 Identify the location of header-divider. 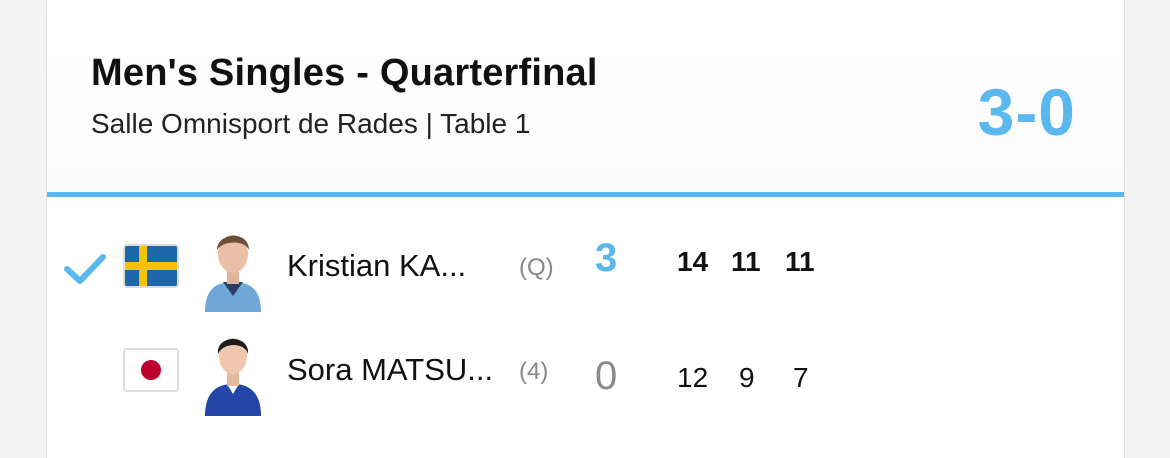
(585, 194).